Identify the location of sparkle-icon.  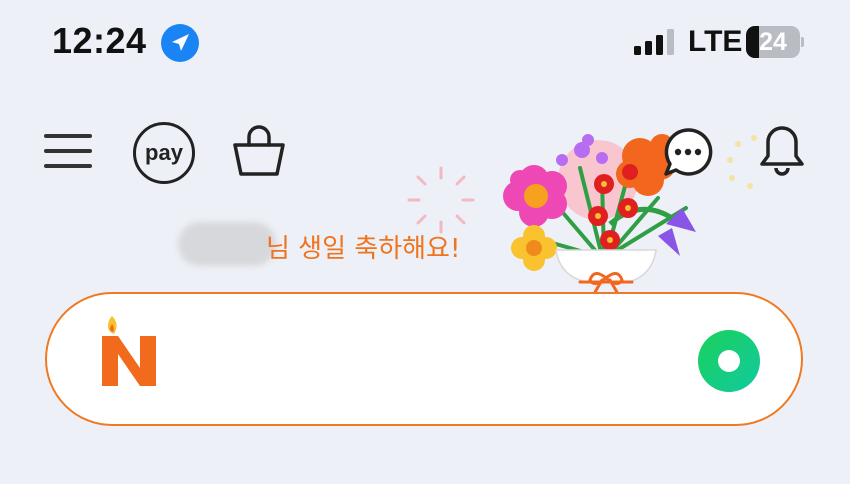
(441, 200).